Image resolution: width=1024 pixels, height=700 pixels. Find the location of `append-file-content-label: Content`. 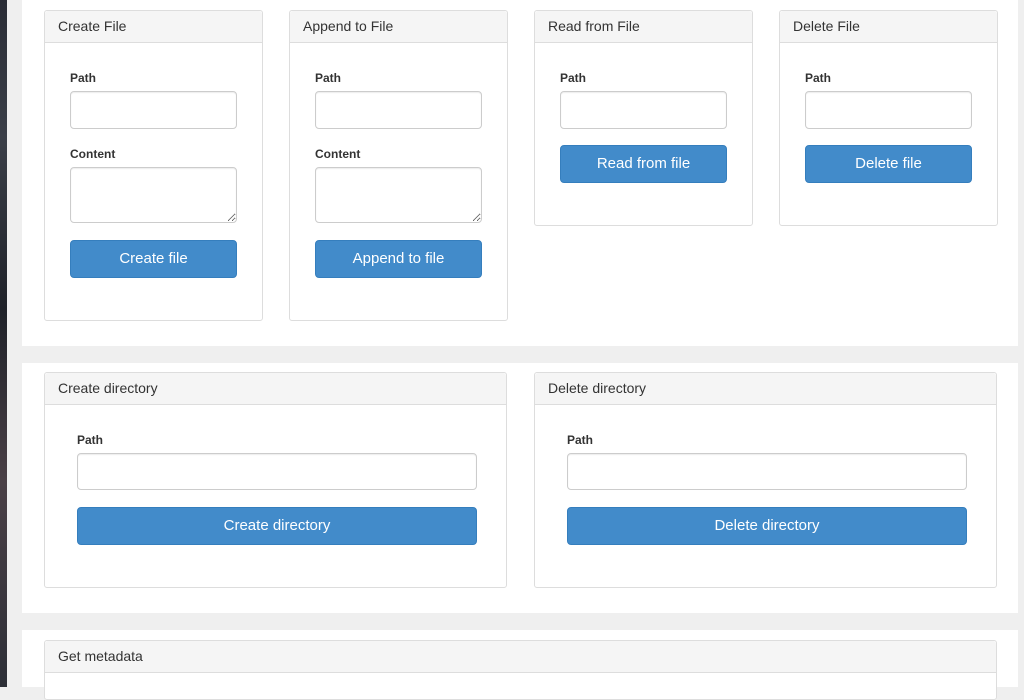

append-file-content-label: Content is located at coordinates (338, 154).